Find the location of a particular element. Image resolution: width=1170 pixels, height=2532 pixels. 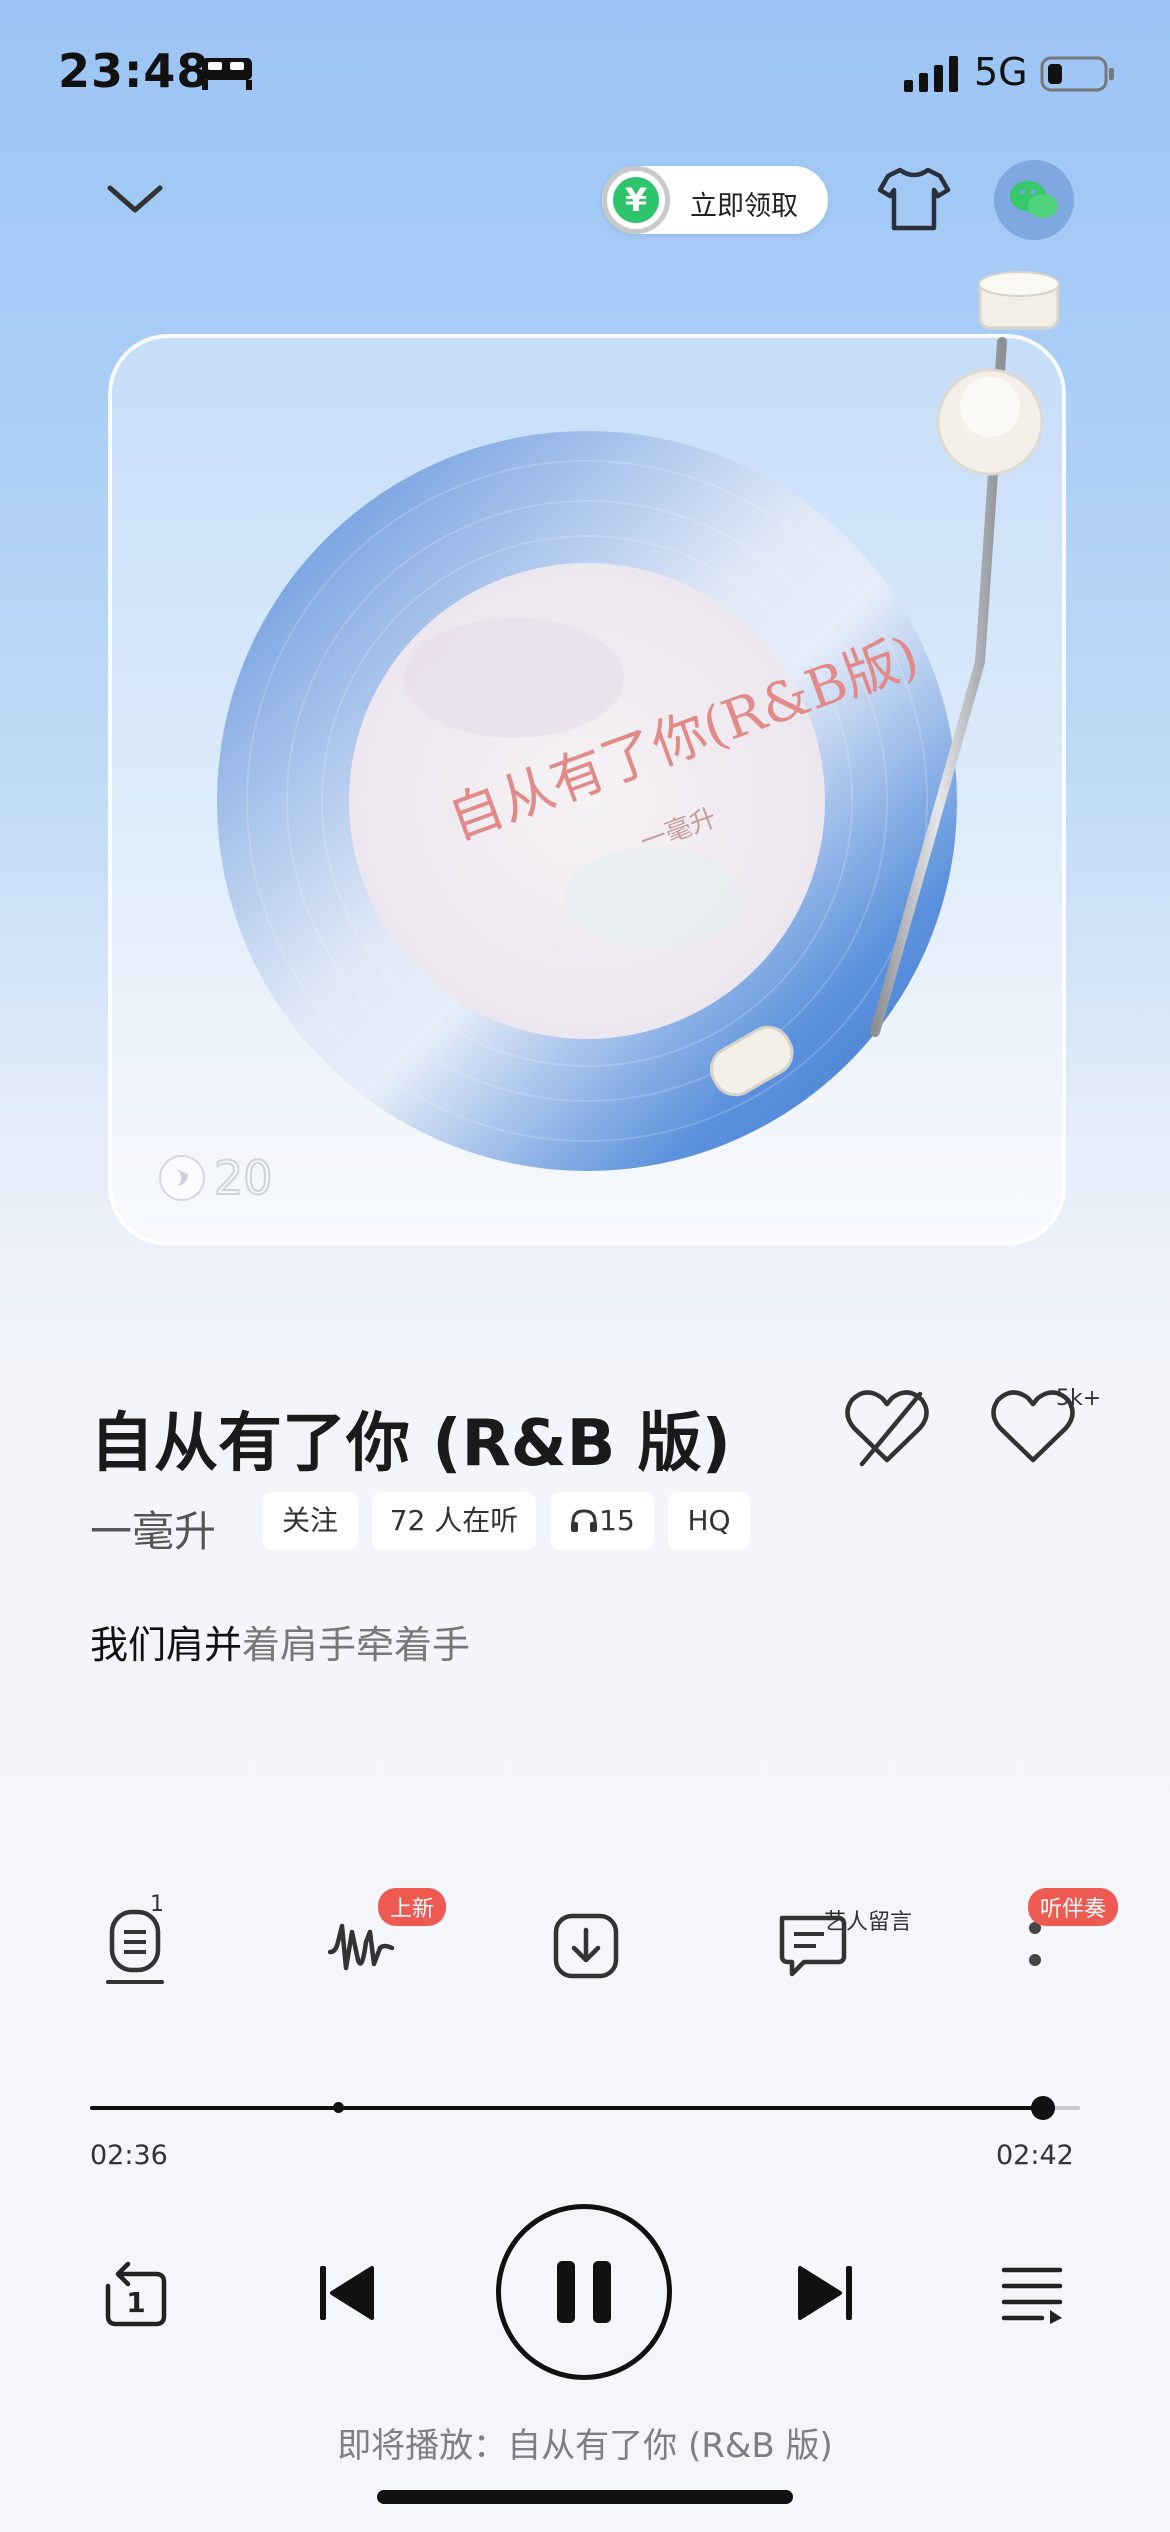

total-time: 02:42 is located at coordinates (1035, 2155).